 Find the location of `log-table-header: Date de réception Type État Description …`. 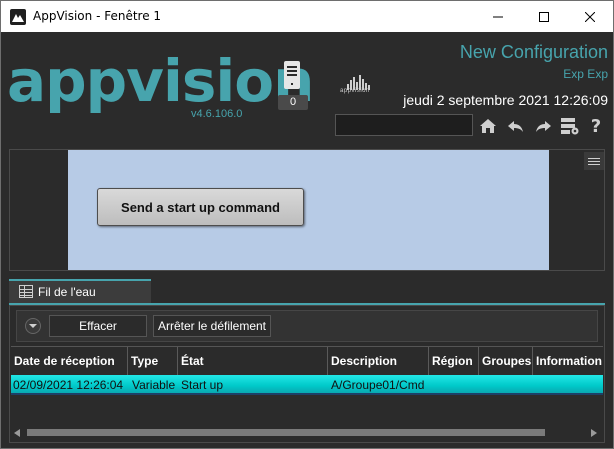

log-table-header: Date de réception Type État Description … is located at coordinates (307, 360).